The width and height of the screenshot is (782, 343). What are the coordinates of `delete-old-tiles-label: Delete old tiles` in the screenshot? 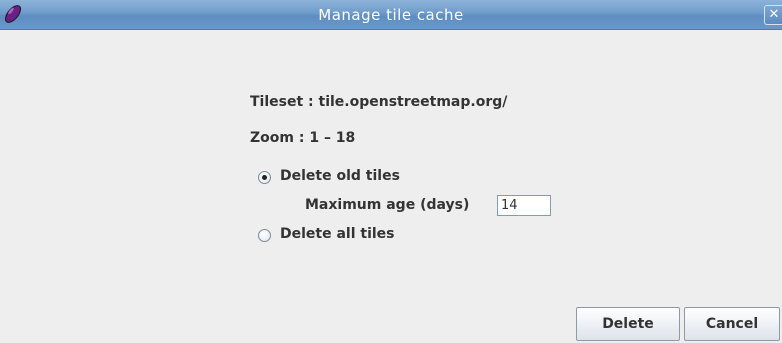 It's located at (340, 176).